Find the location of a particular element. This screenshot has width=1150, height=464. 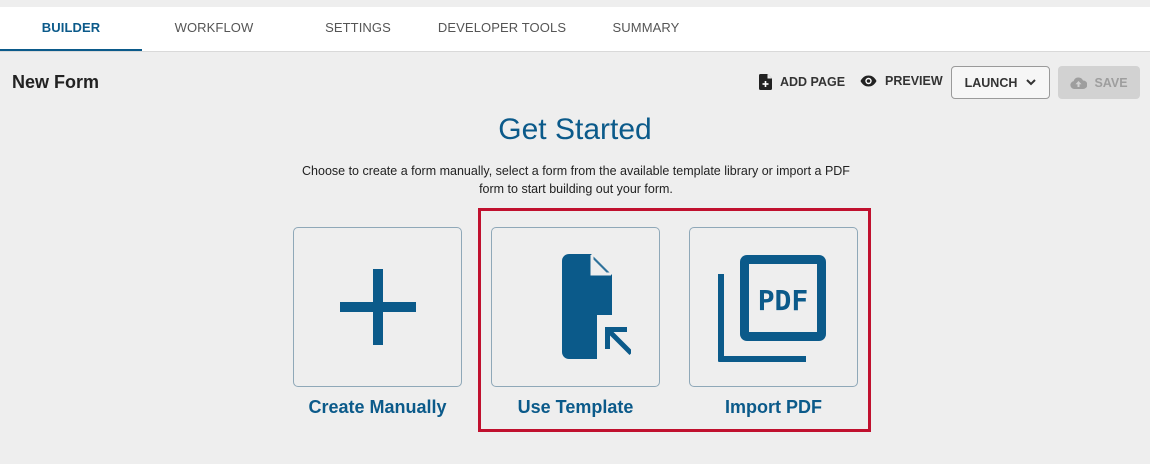

use-template-card is located at coordinates (575, 307).